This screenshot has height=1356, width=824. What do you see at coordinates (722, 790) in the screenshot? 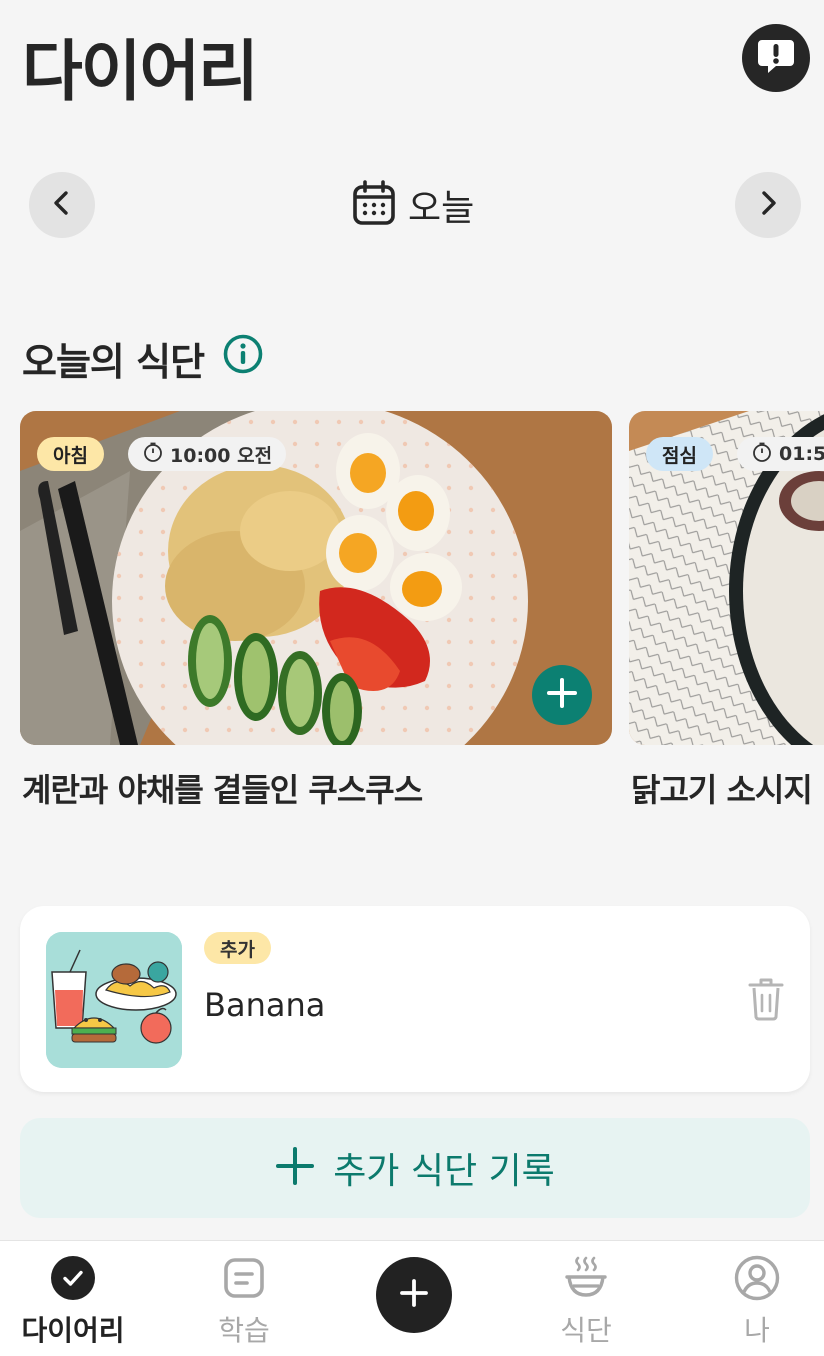
I see `meal-name: 닭고기 소시지` at bounding box center [722, 790].